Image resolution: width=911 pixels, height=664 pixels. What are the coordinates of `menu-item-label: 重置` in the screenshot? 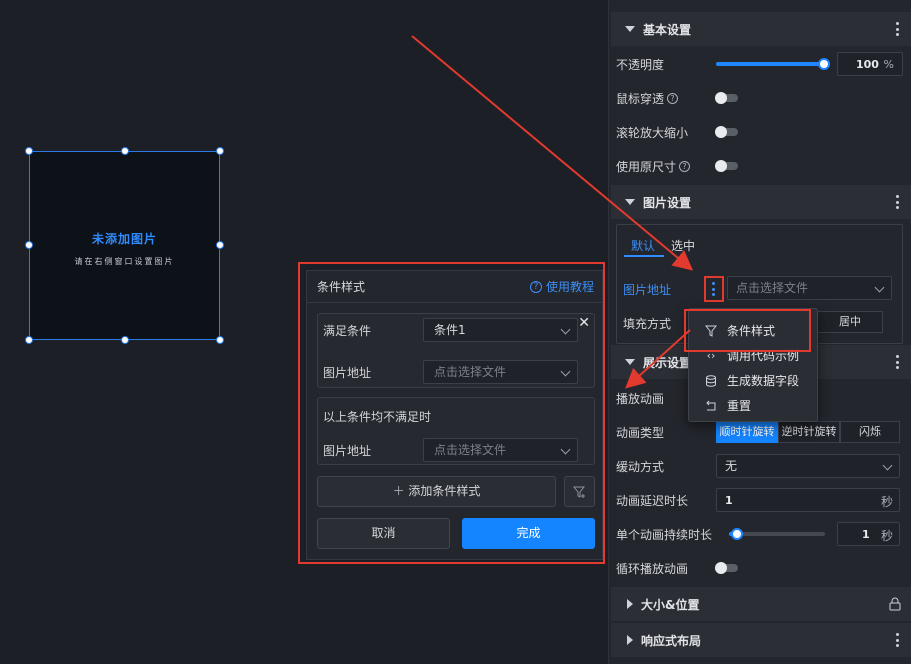 It's located at (739, 406).